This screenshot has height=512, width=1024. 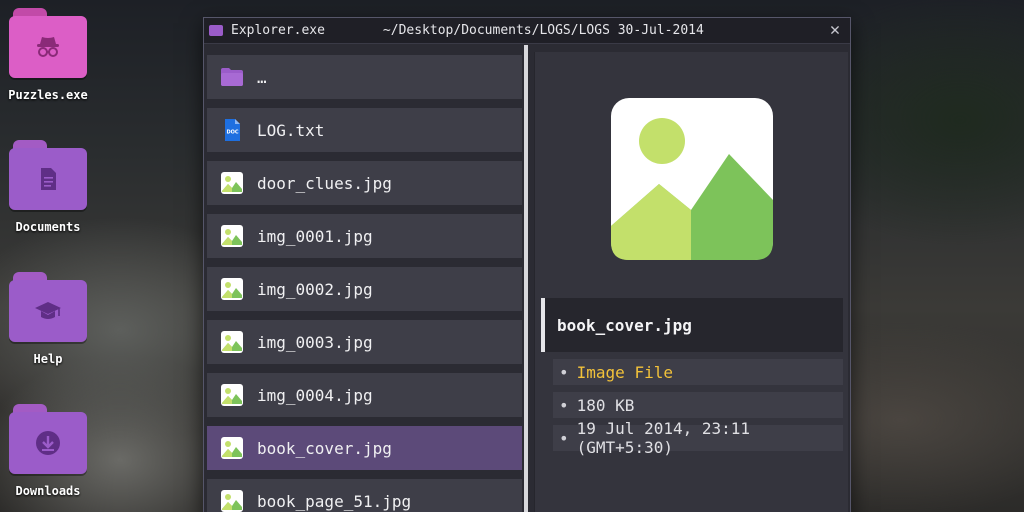 I want to click on doc-icon: DOC, so click(x=232, y=130).